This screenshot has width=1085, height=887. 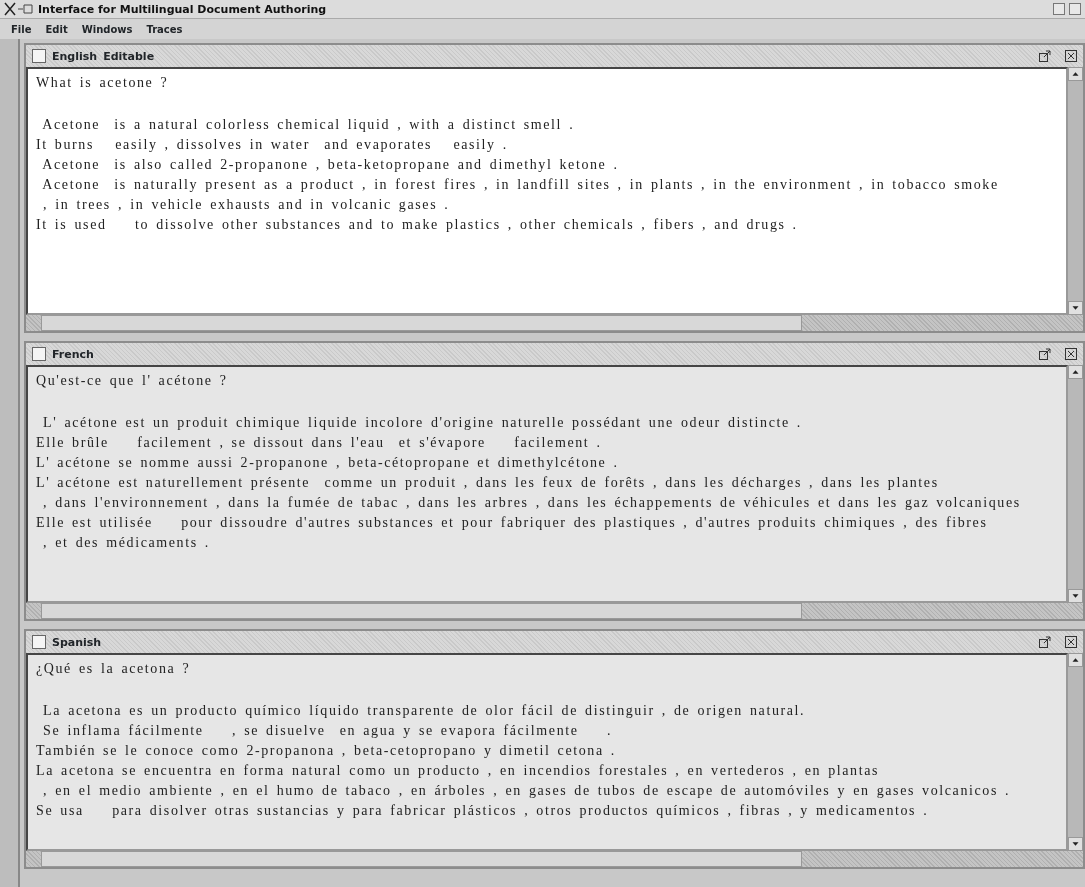 I want to click on text-line: La acetona se encuentra en forma natural como un producto , en incendios forestales , en vertederos , en plantas, so click(x=458, y=771).